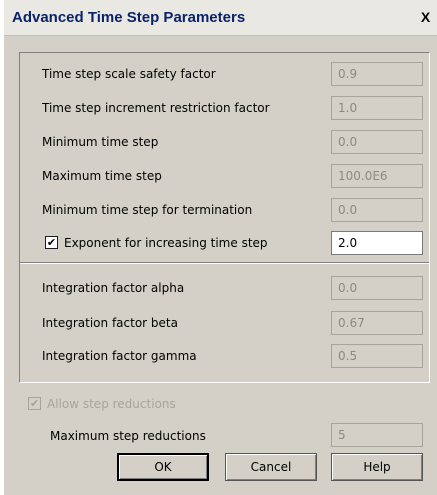 Image resolution: width=437 pixels, height=495 pixels. I want to click on max-step-reductions-label: Maximum step reductions, so click(128, 436).